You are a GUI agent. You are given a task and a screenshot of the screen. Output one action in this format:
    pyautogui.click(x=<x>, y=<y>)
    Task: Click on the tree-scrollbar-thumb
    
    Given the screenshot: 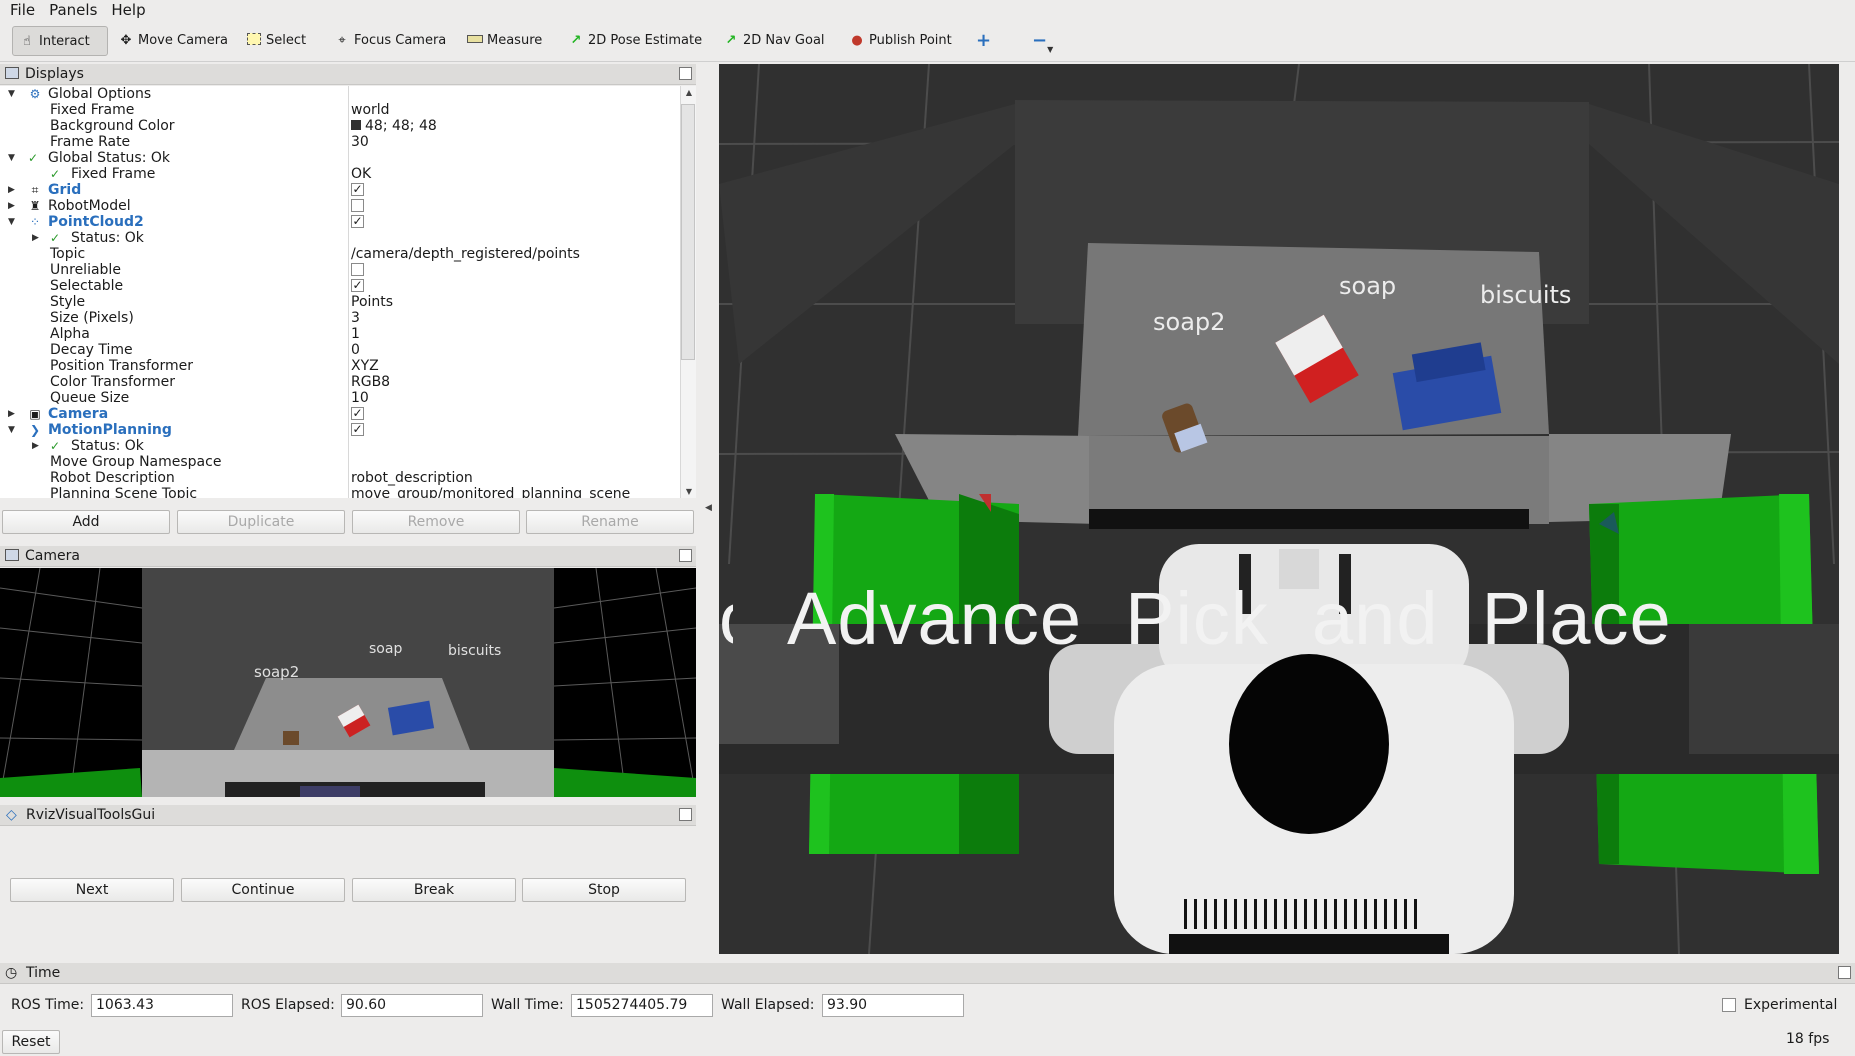 What is the action you would take?
    pyautogui.click(x=688, y=232)
    